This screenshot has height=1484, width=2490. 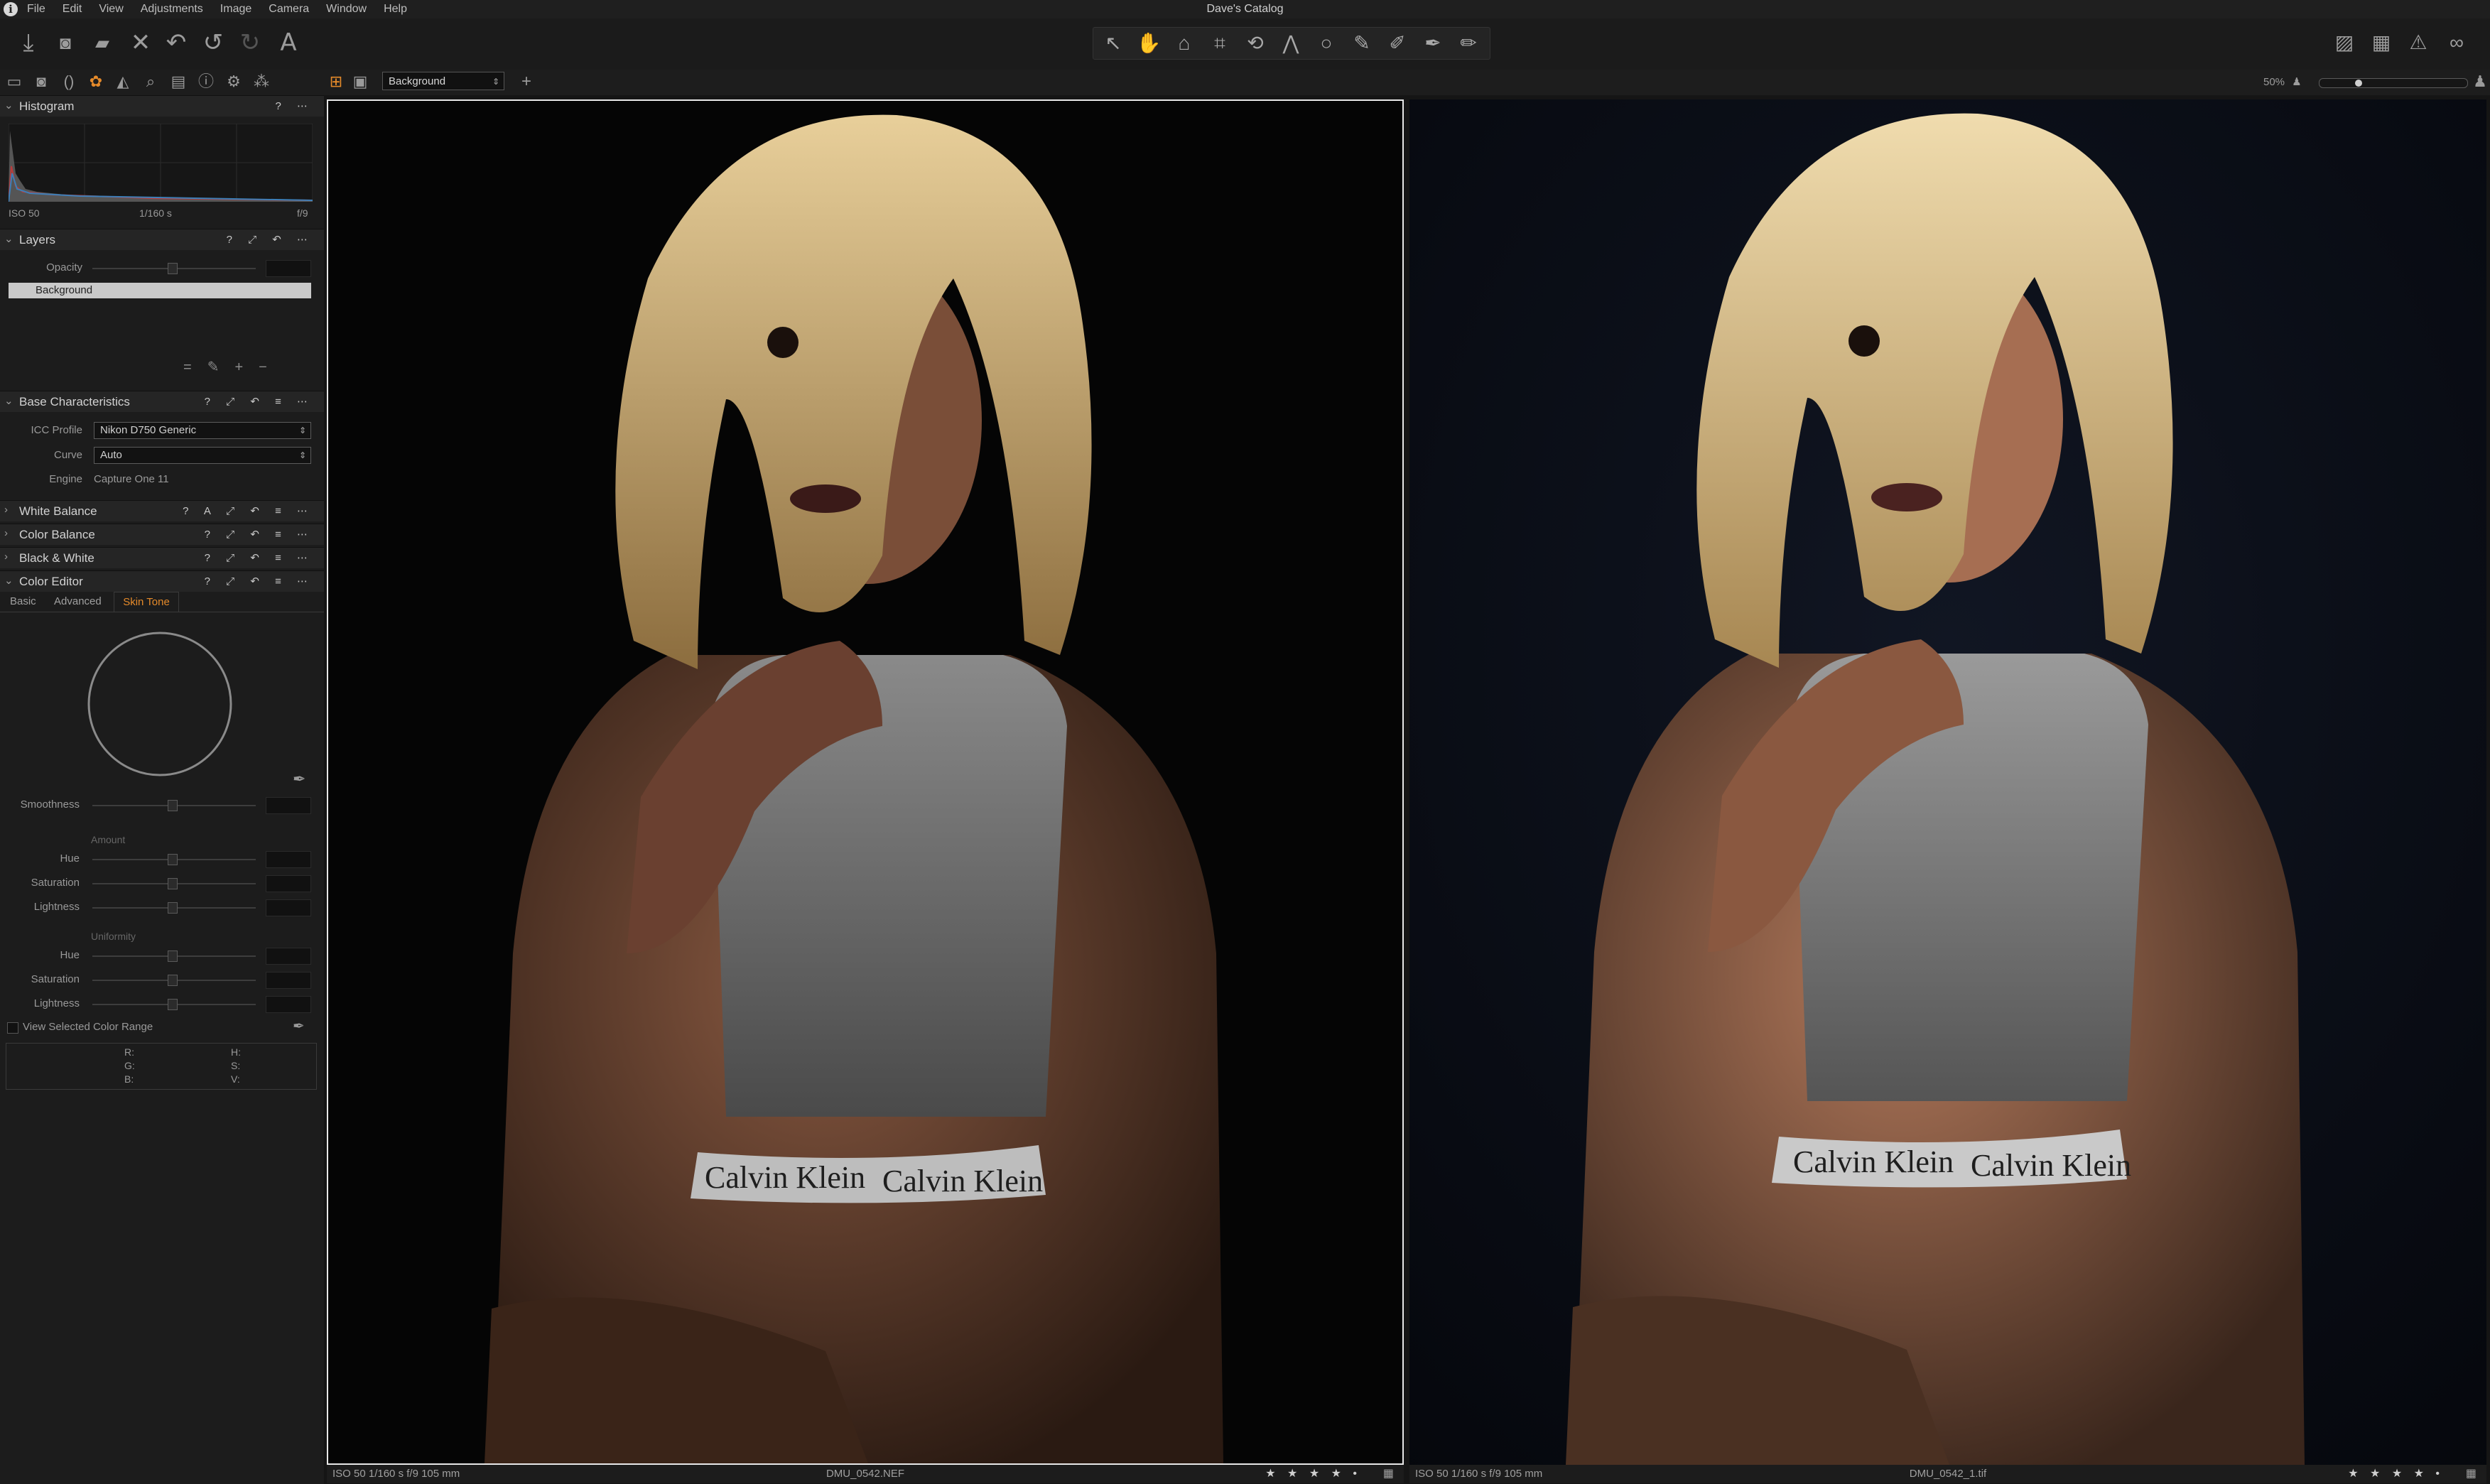 I want to click on layers-header: ⌄ Layers ? ⤢ ↶ ⋯, so click(x=162, y=239).